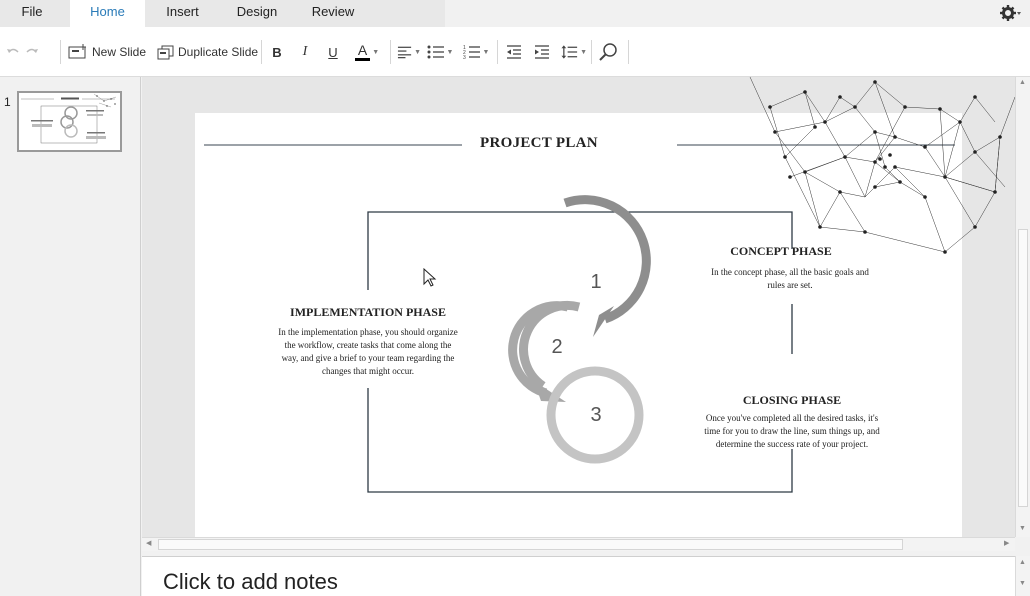 The height and width of the screenshot is (596, 1030). I want to click on font-color-icon: A, so click(362, 52).